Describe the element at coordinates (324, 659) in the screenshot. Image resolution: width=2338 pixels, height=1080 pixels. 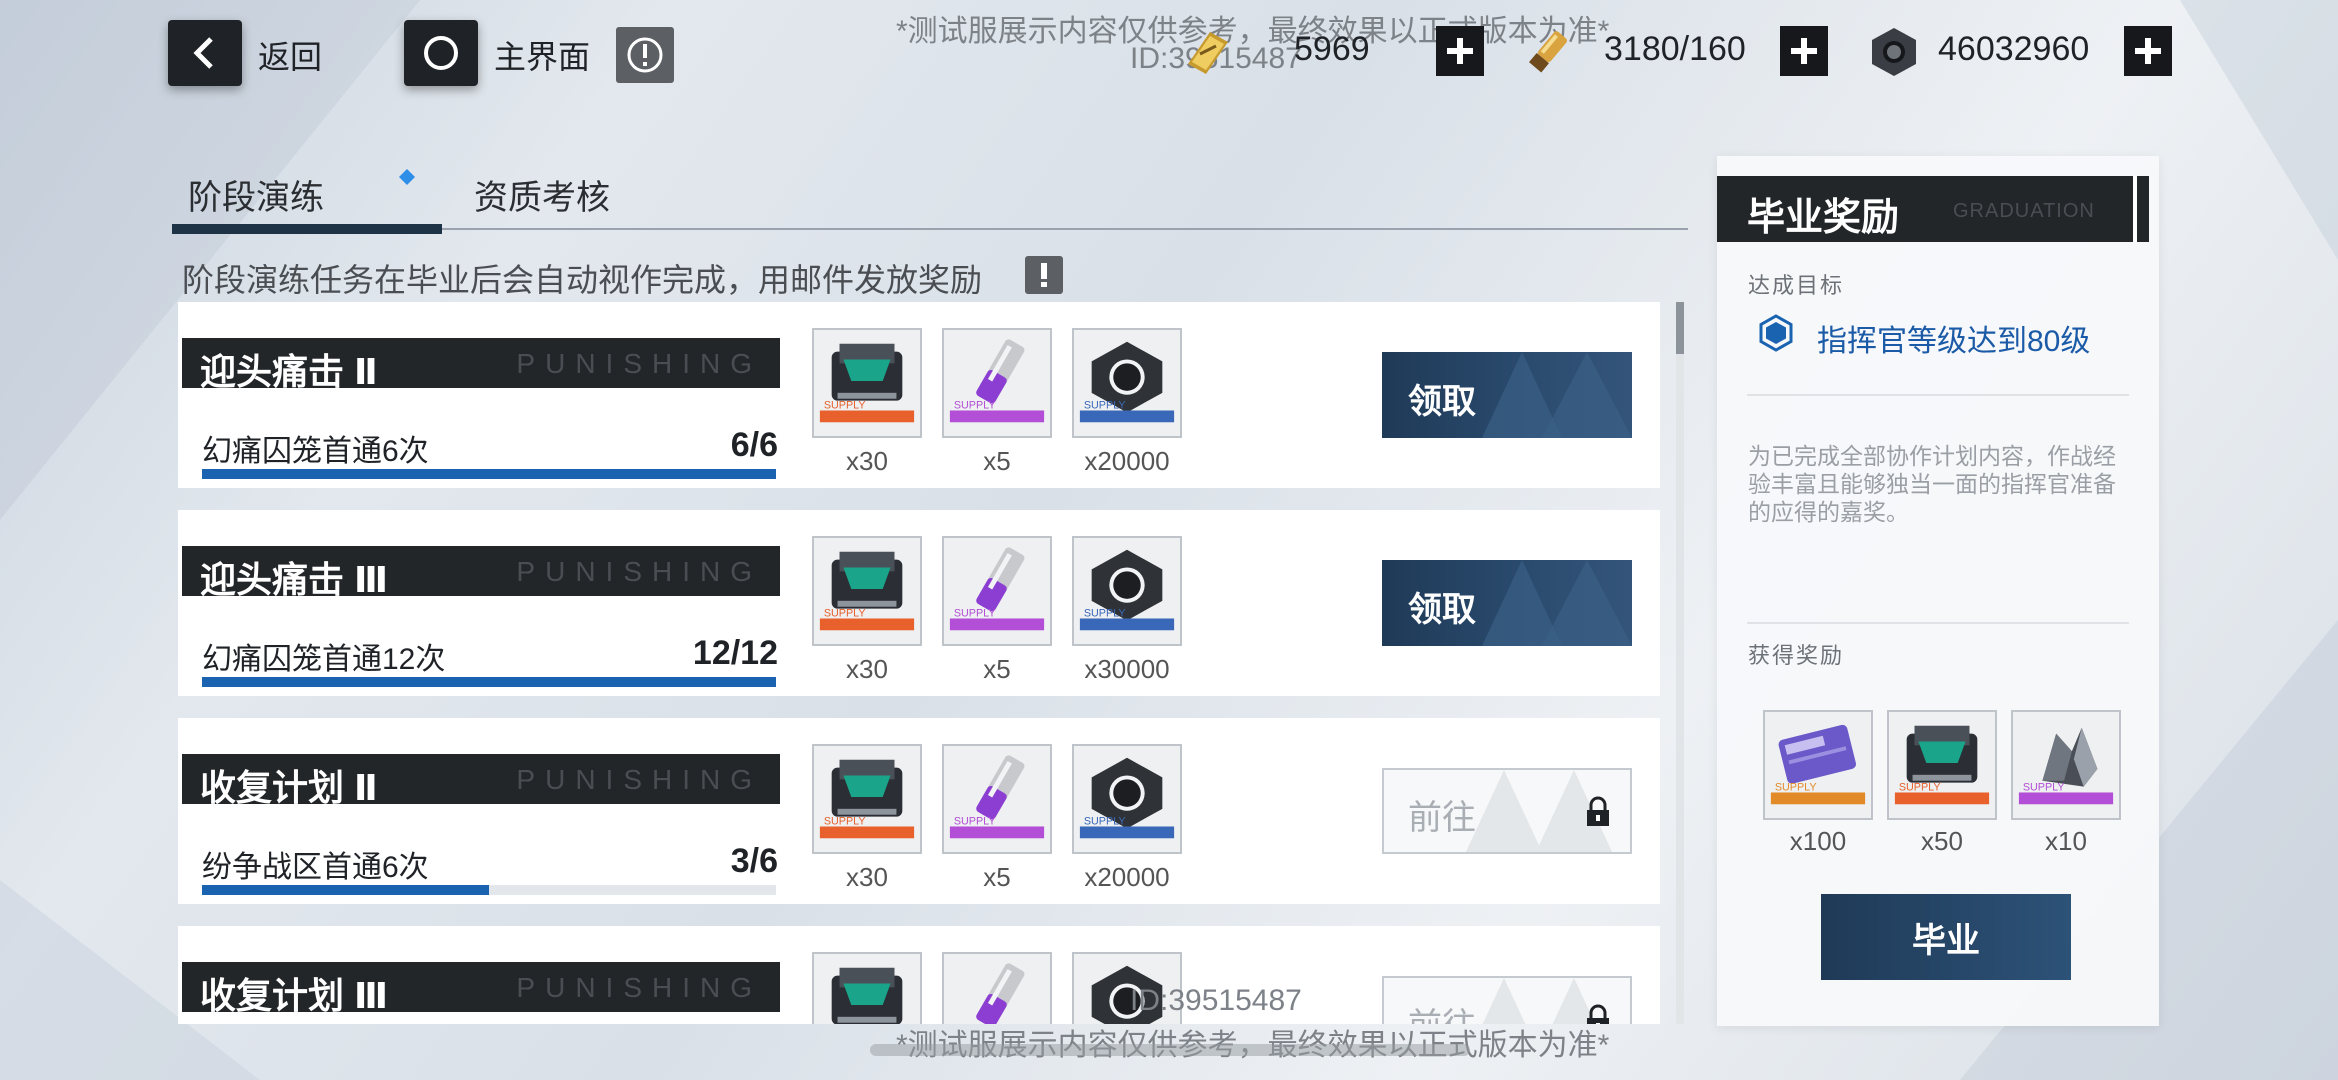
I see `task-description: 幻痛囚笼首通12次` at that location.